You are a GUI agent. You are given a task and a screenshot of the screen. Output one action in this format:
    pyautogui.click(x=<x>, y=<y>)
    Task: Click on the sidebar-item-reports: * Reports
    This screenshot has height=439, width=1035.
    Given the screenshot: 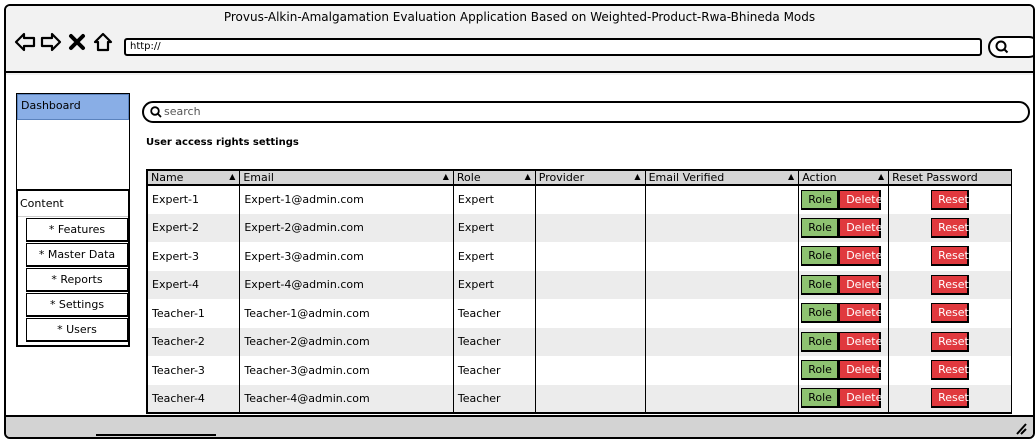 What is the action you would take?
    pyautogui.click(x=77, y=280)
    